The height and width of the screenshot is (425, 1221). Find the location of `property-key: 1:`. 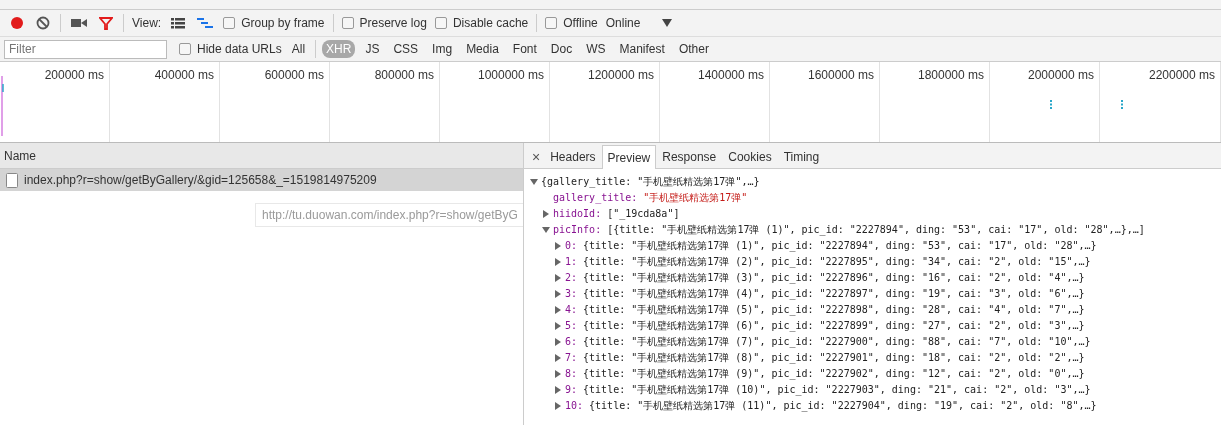

property-key: 1: is located at coordinates (571, 262).